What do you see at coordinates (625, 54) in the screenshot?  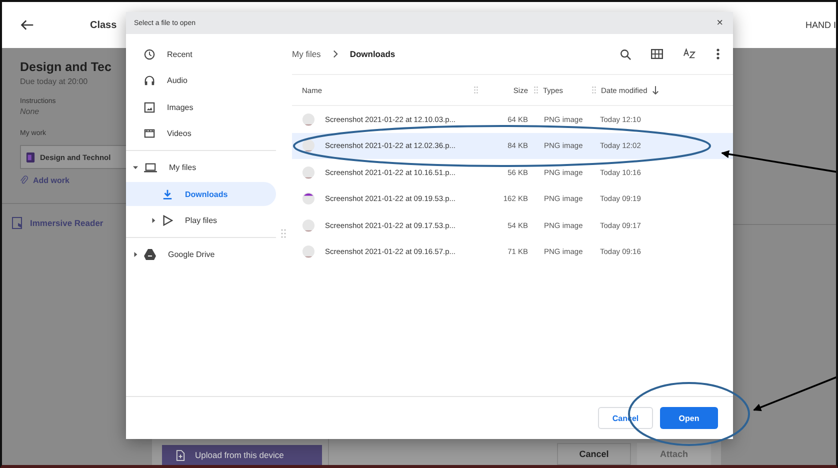 I see `search-icon` at bounding box center [625, 54].